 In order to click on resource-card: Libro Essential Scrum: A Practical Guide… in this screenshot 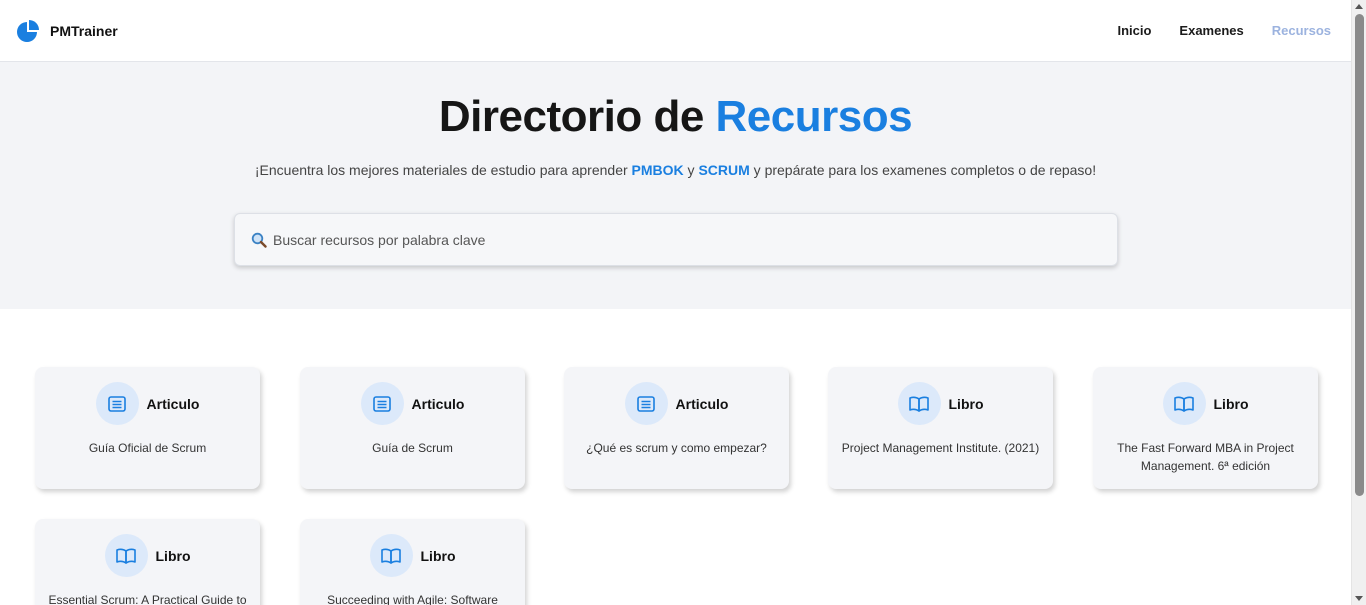, I will do `click(147, 562)`.